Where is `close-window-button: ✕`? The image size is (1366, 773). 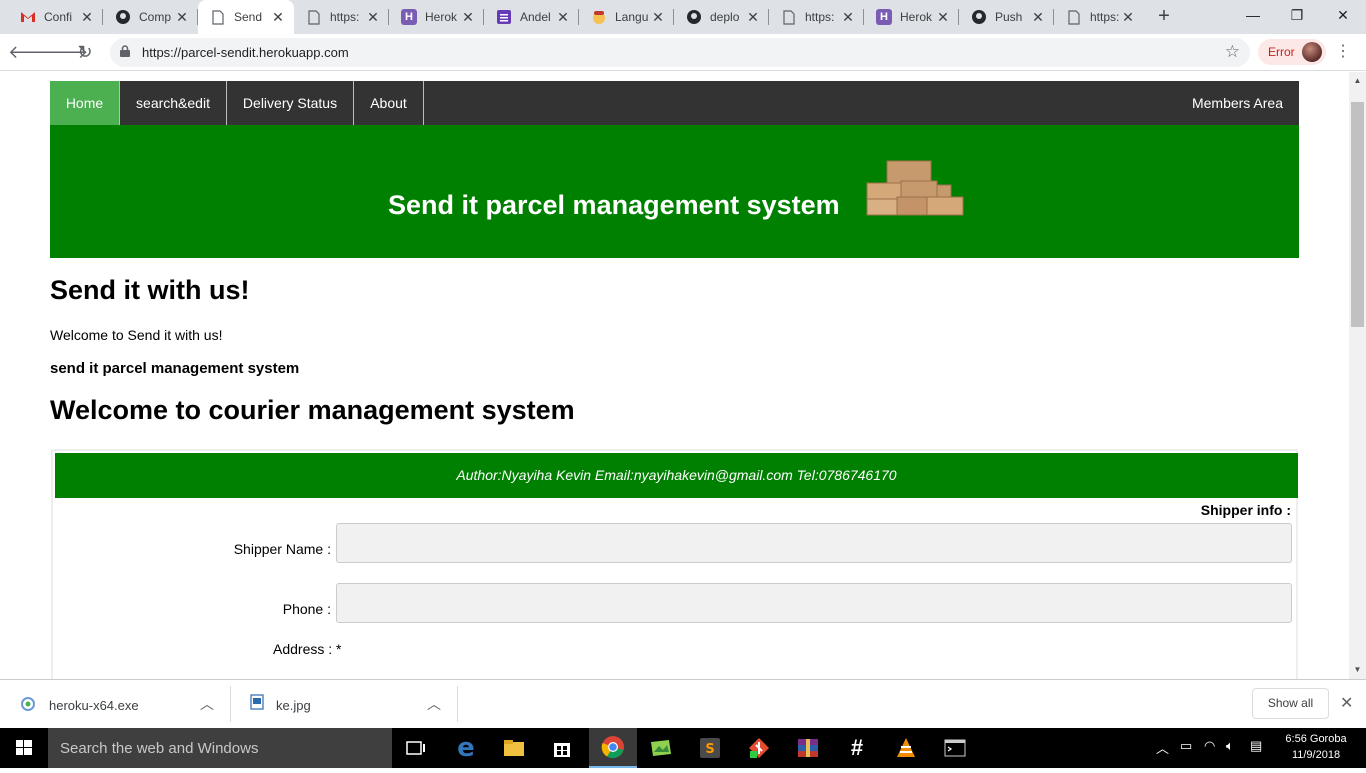 close-window-button: ✕ is located at coordinates (1343, 17).